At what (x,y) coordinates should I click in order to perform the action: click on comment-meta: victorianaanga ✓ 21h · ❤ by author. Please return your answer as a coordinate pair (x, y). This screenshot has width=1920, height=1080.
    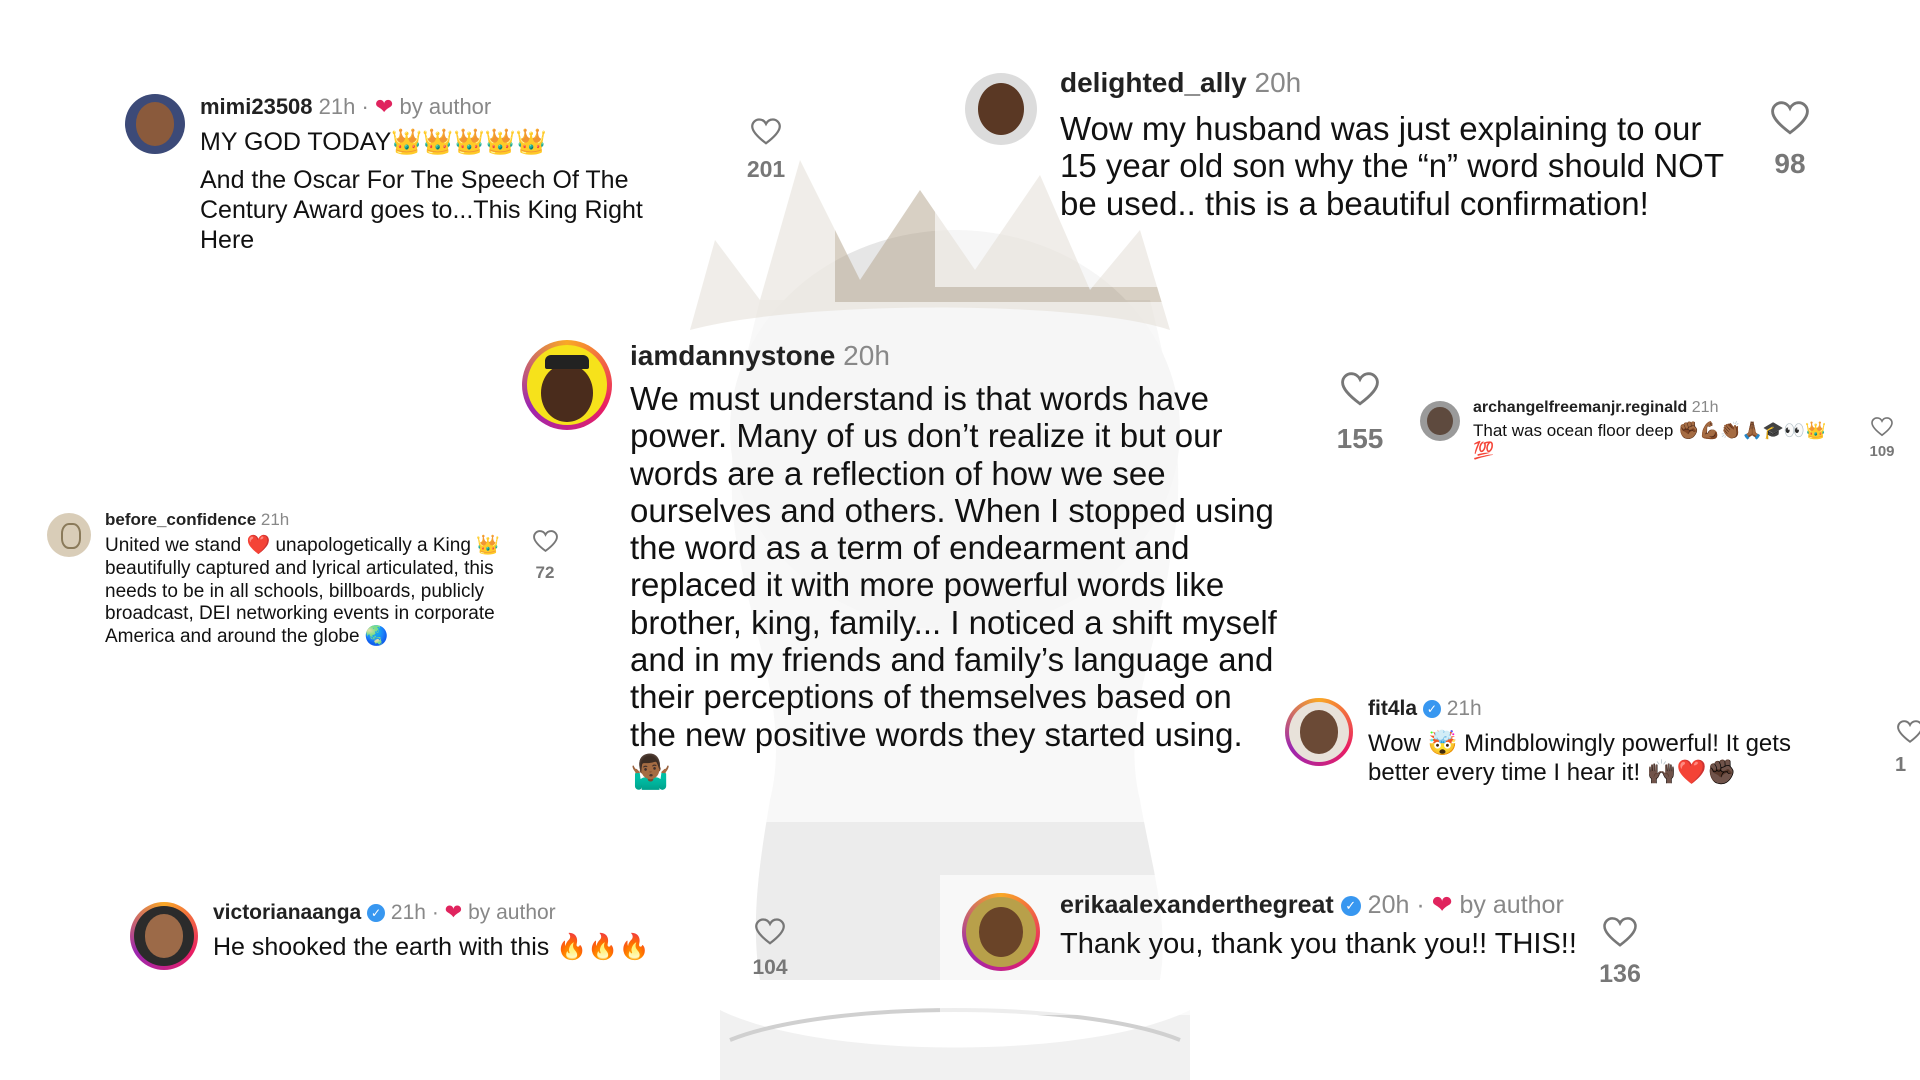
    Looking at the image, I should click on (384, 912).